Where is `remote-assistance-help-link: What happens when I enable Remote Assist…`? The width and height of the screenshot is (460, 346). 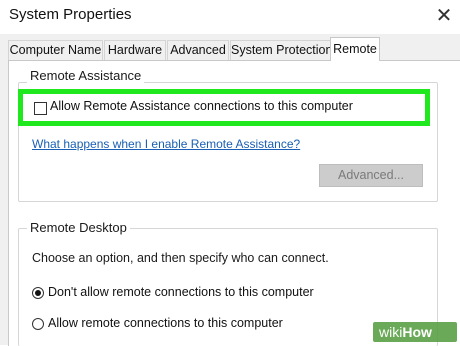
remote-assistance-help-link: What happens when I enable Remote Assist… is located at coordinates (166, 144).